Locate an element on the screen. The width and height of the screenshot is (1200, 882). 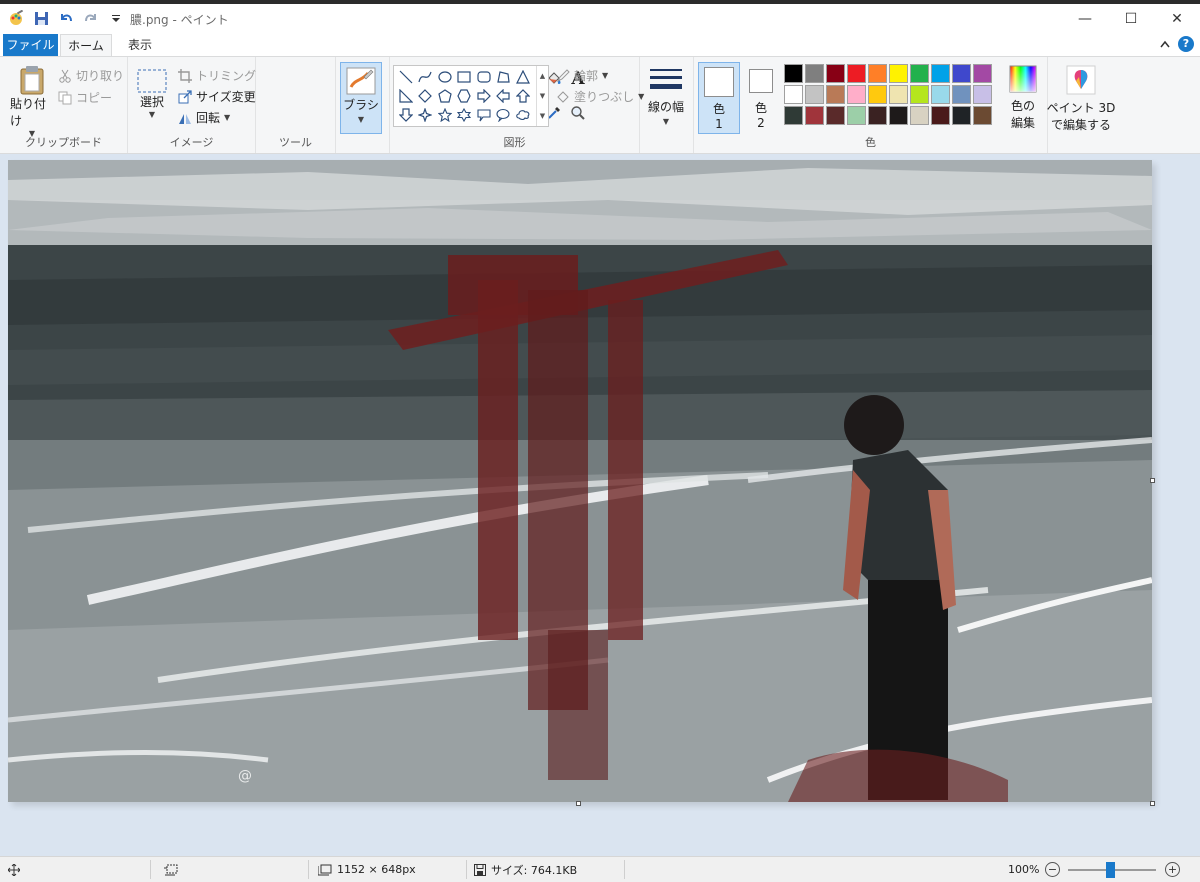
color-spectrum-icon is located at coordinates (1023, 79).